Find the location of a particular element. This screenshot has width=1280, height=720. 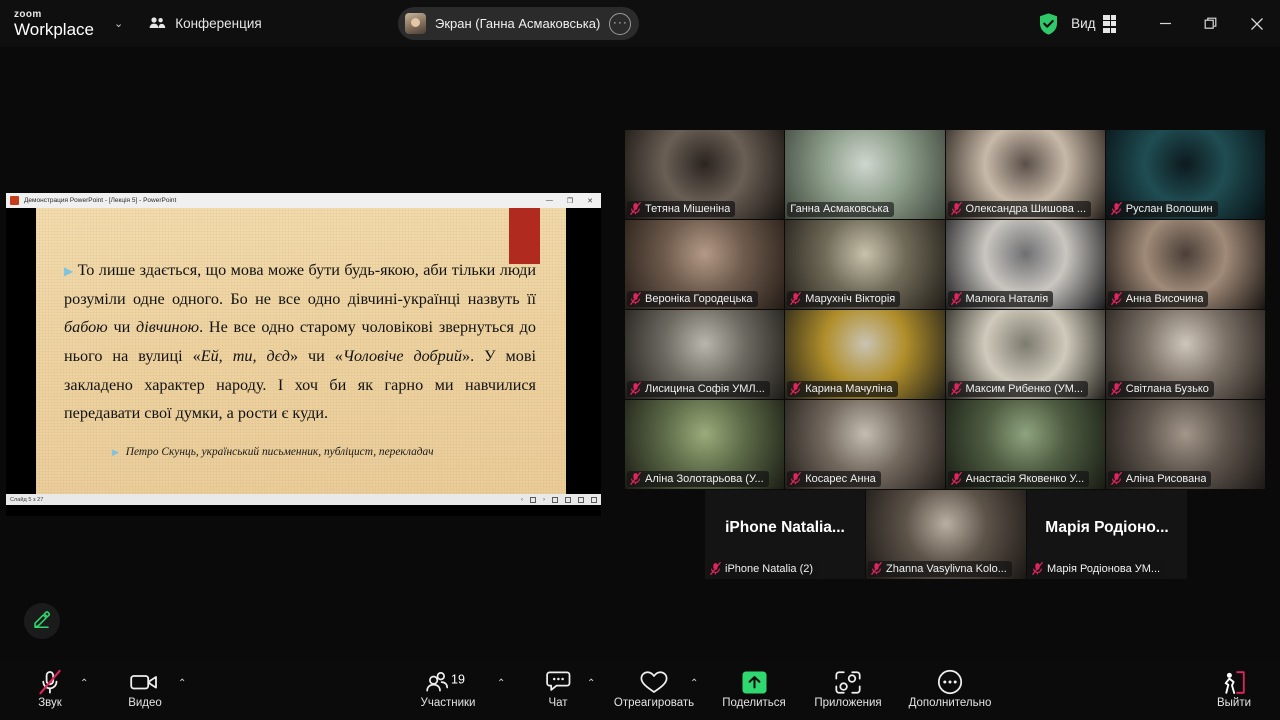

sorter-view-icon is located at coordinates (568, 499).